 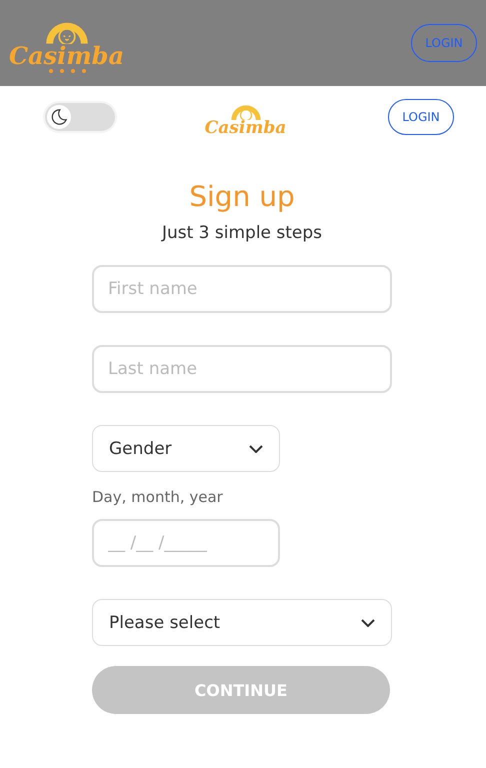 I want to click on input-field: Last name, so click(x=242, y=369).